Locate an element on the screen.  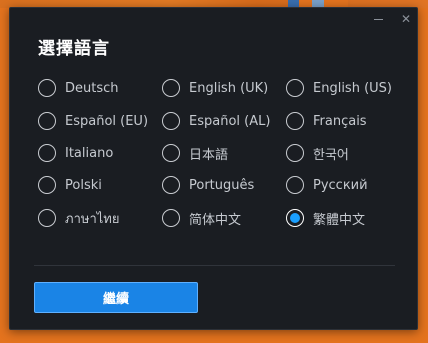
language-option-english-us: English (US) is located at coordinates (339, 88).